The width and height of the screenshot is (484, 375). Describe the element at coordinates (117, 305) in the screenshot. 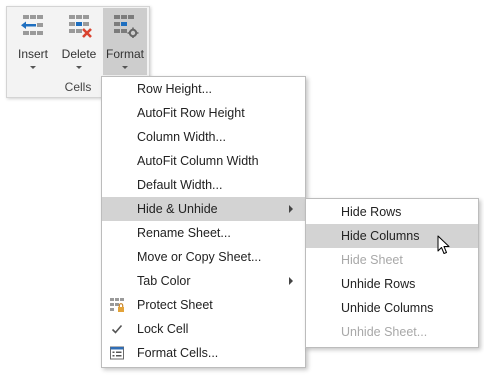

I see `protect-sheet-icon` at that location.